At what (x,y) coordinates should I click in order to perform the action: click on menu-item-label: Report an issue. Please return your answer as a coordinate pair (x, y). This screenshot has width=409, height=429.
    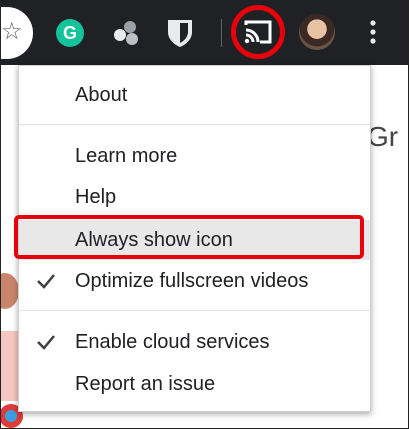
    Looking at the image, I should click on (145, 384).